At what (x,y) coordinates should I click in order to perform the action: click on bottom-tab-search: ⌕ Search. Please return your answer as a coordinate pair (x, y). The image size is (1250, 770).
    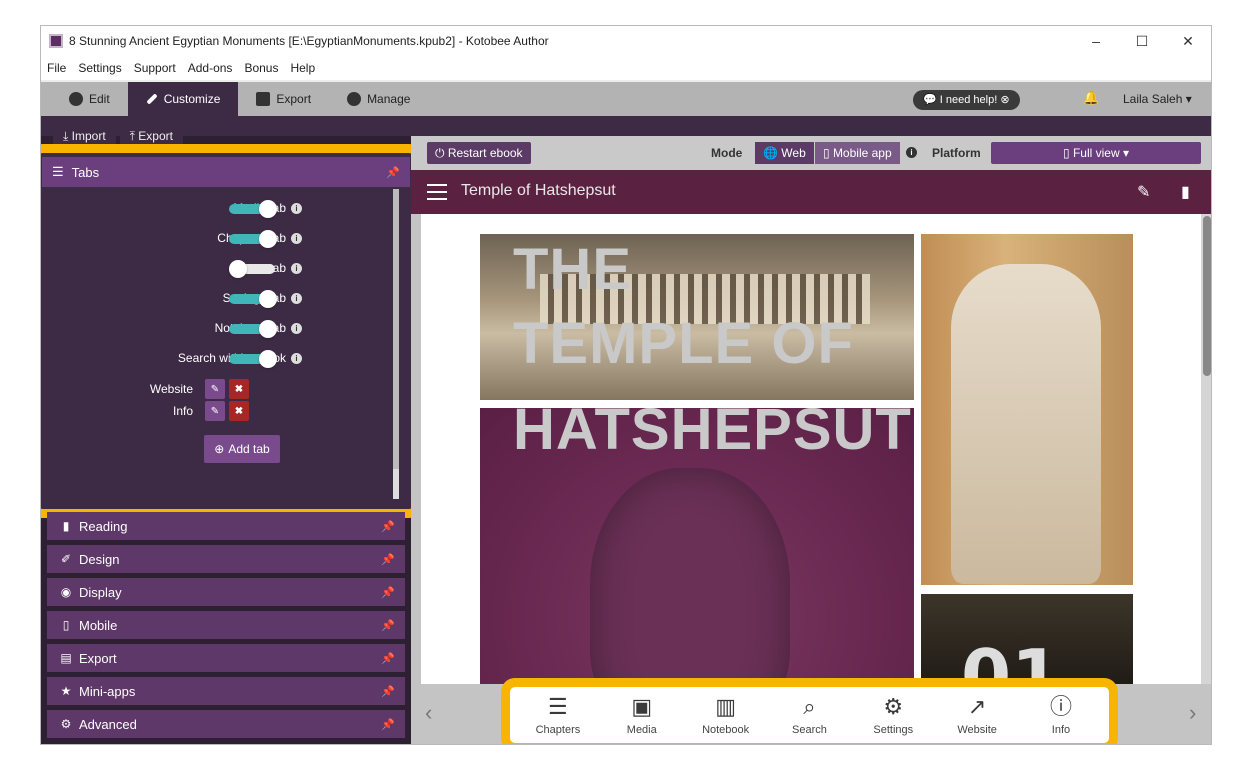
    Looking at the image, I should click on (809, 715).